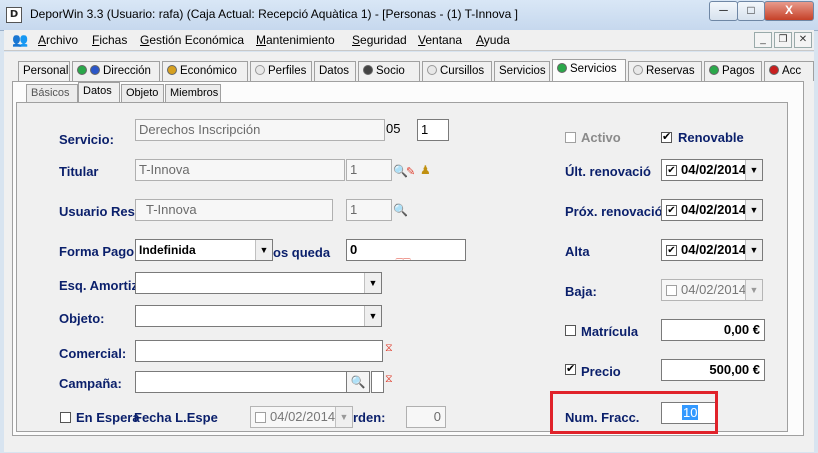 Image resolution: width=818 pixels, height=453 pixels. Describe the element at coordinates (108, 417) in the screenshot. I see `en-espera-label: En Espera` at that location.